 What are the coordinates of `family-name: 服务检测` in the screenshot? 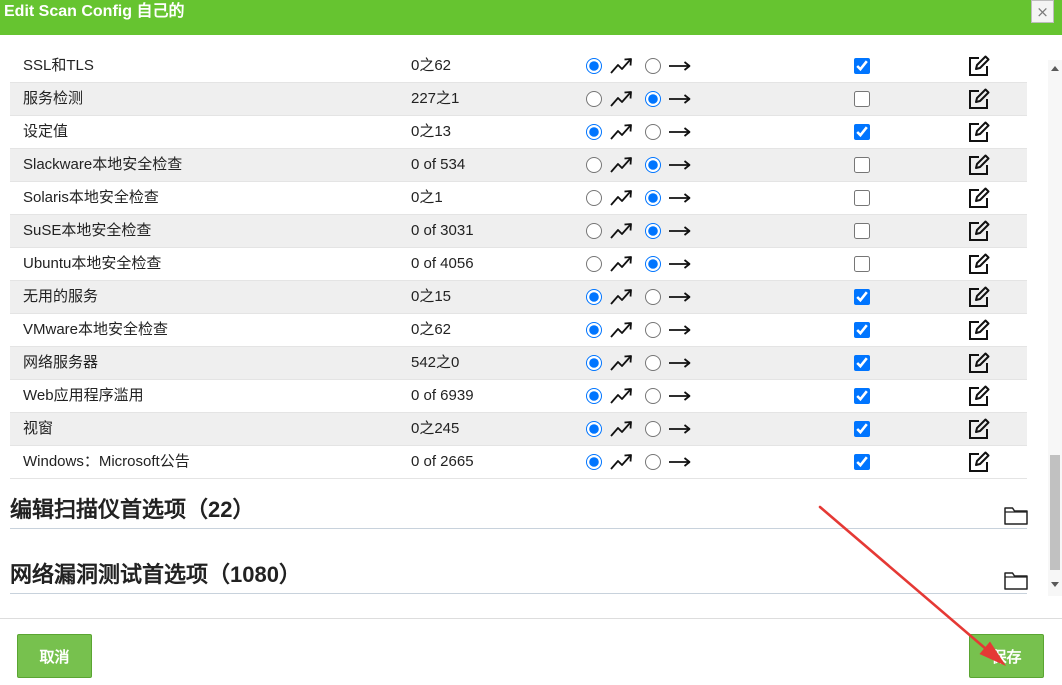 It's located at (53, 98).